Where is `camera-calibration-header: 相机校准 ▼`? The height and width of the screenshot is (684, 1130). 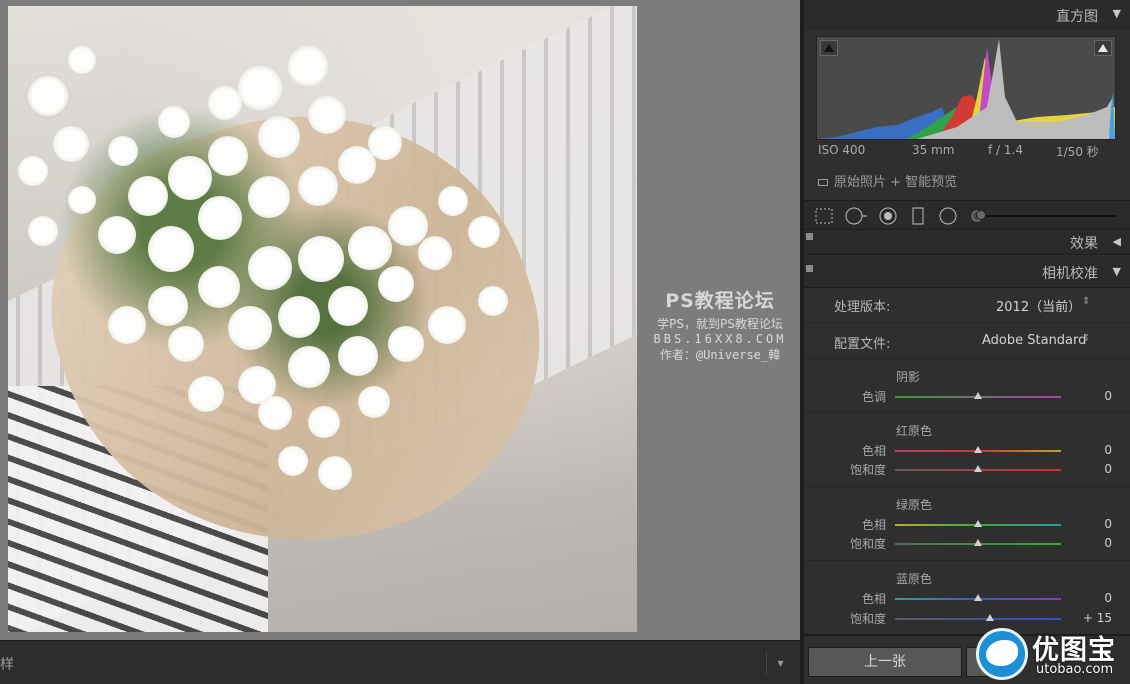 camera-calibration-header: 相机校准 ▼ is located at coordinates (967, 272).